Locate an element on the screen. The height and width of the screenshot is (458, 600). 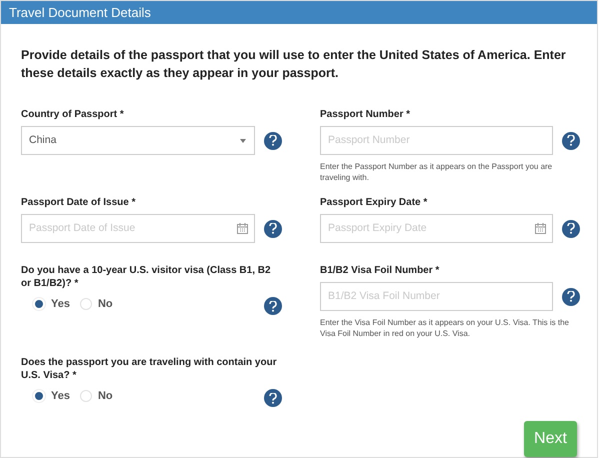
panel-title: Travel Document Details is located at coordinates (80, 13).